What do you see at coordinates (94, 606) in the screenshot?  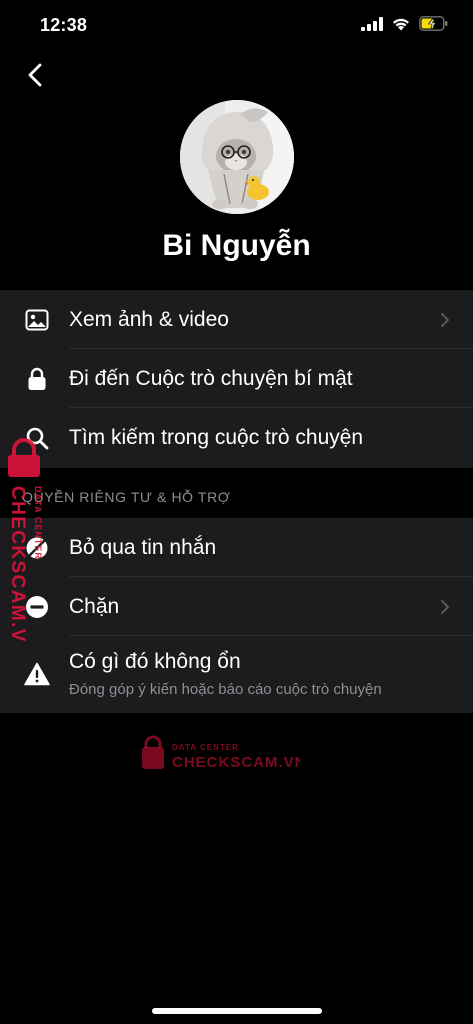 I see `block-label: Chặn` at bounding box center [94, 606].